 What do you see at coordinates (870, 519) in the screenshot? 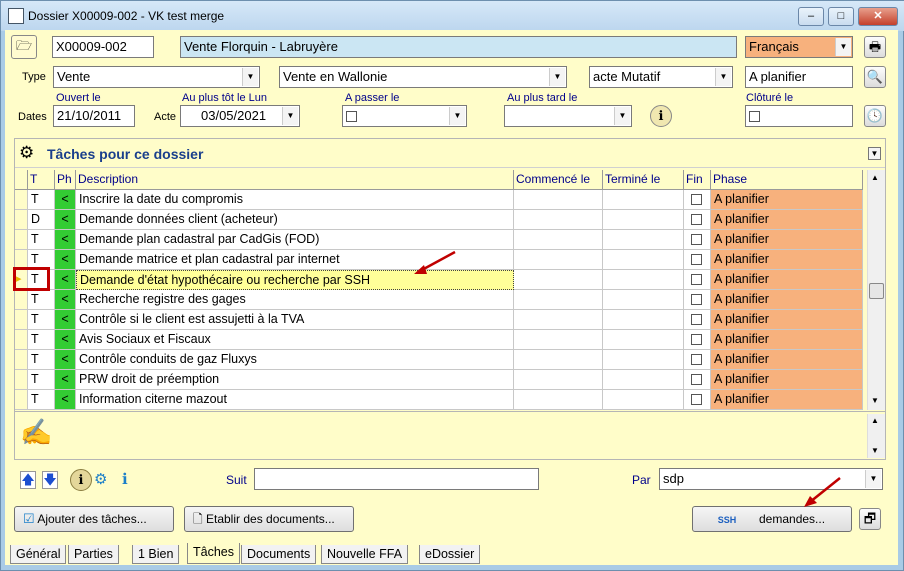
I see `settings-icon: 🗗` at bounding box center [870, 519].